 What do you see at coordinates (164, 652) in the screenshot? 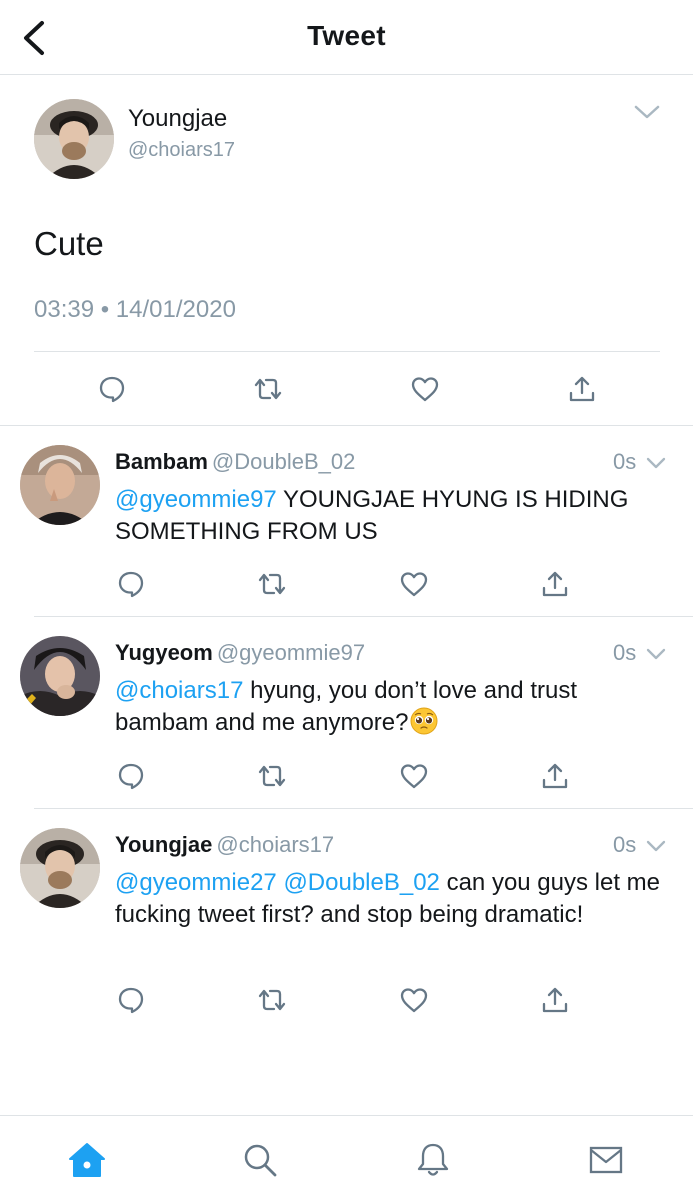
I see `author-name: Yugyeom` at bounding box center [164, 652].